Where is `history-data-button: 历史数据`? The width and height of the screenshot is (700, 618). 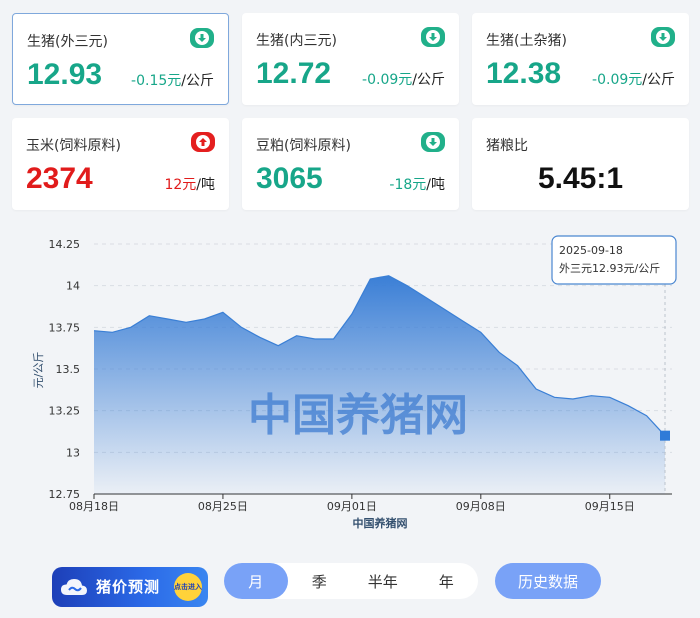
history-data-button: 历史数据 is located at coordinates (548, 581).